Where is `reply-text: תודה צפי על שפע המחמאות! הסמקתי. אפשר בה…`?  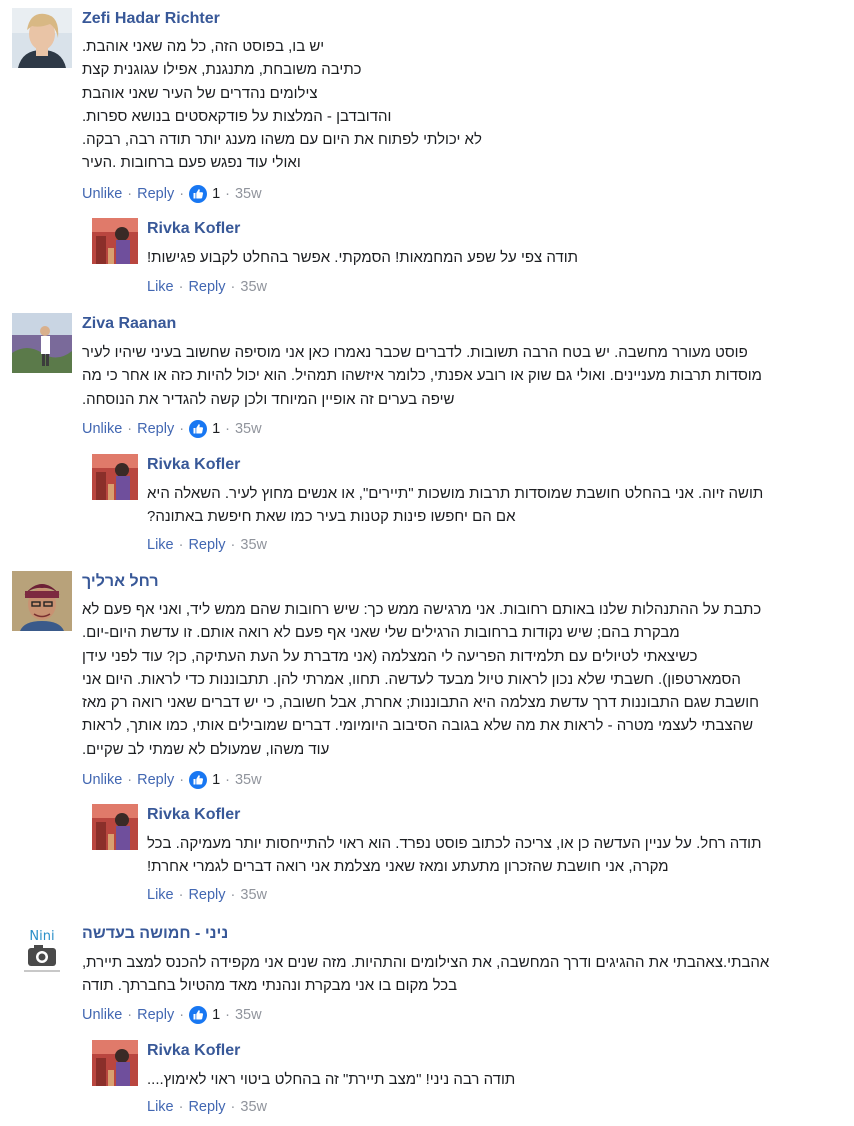 reply-text: תודה צפי על שפע המחמאות! הסמקתי. אפשר בה… is located at coordinates (487, 257).